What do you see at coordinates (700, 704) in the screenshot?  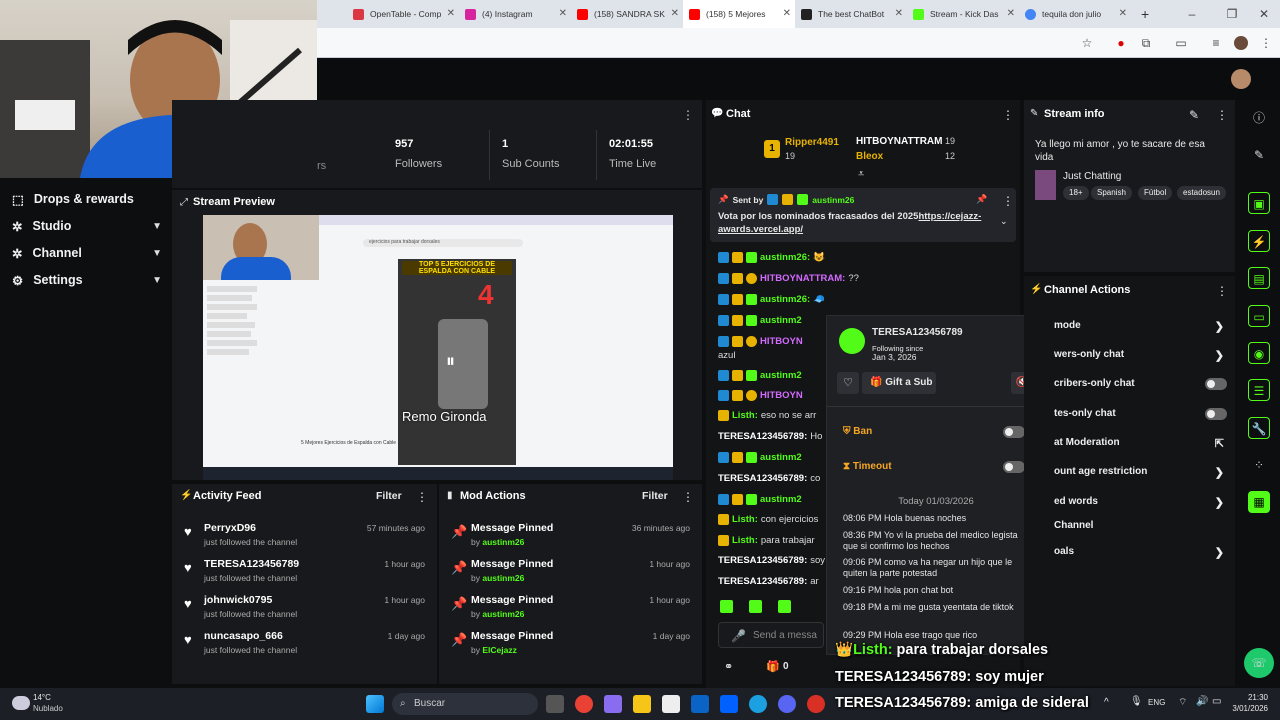 I see `outlook-icon` at bounding box center [700, 704].